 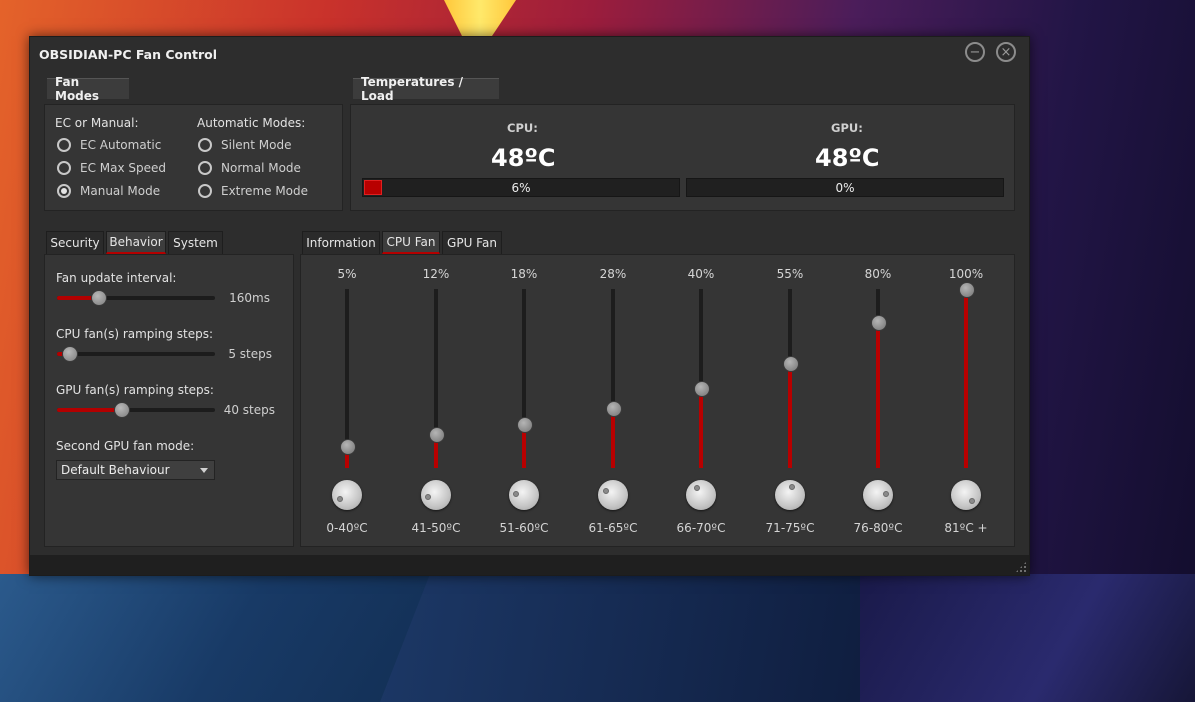 I want to click on cpu-load-bar: 6%, so click(x=521, y=187).